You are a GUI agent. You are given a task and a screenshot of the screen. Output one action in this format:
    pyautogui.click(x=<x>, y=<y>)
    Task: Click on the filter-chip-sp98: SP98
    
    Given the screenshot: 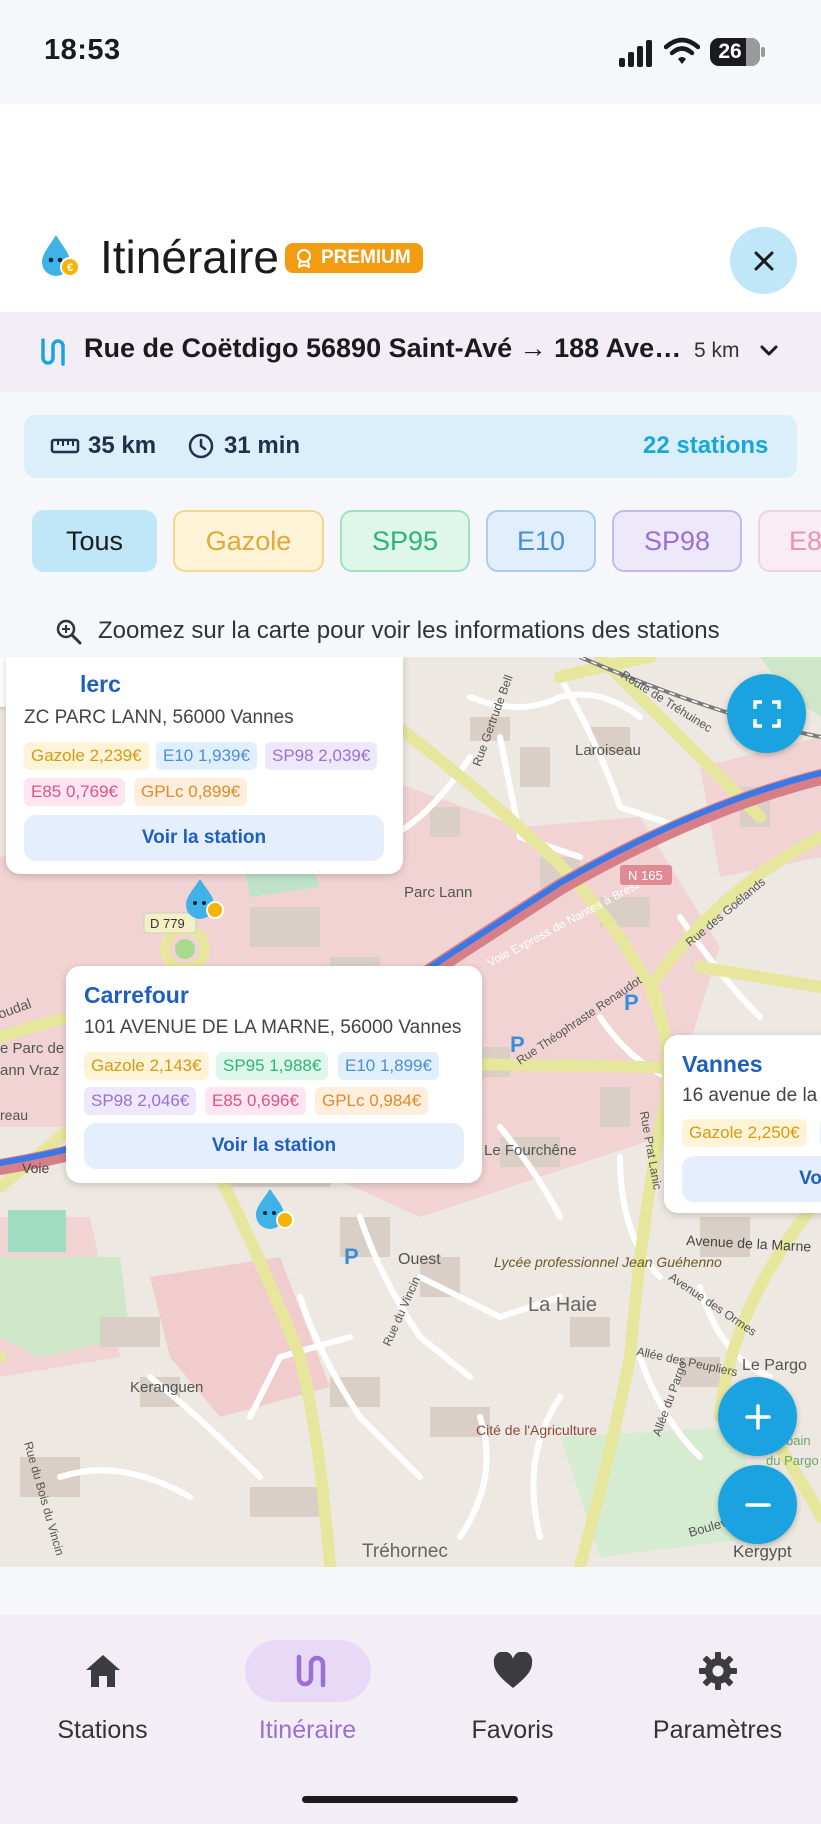 What is the action you would take?
    pyautogui.click(x=677, y=541)
    